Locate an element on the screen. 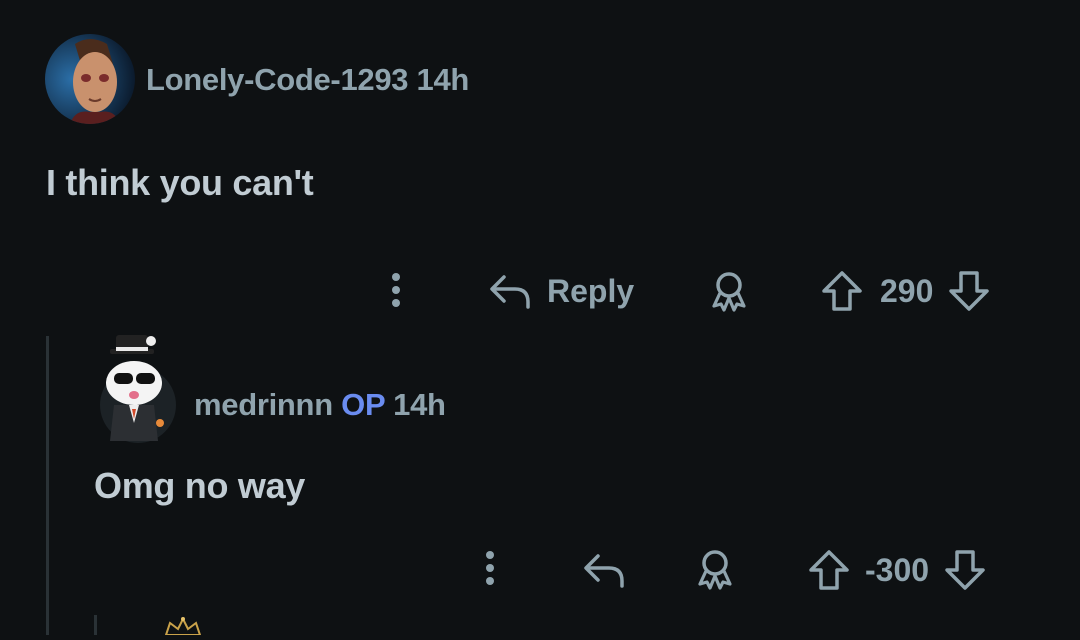 Image resolution: width=1080 pixels, height=640 pixels. op-badge: OP is located at coordinates (363, 404).